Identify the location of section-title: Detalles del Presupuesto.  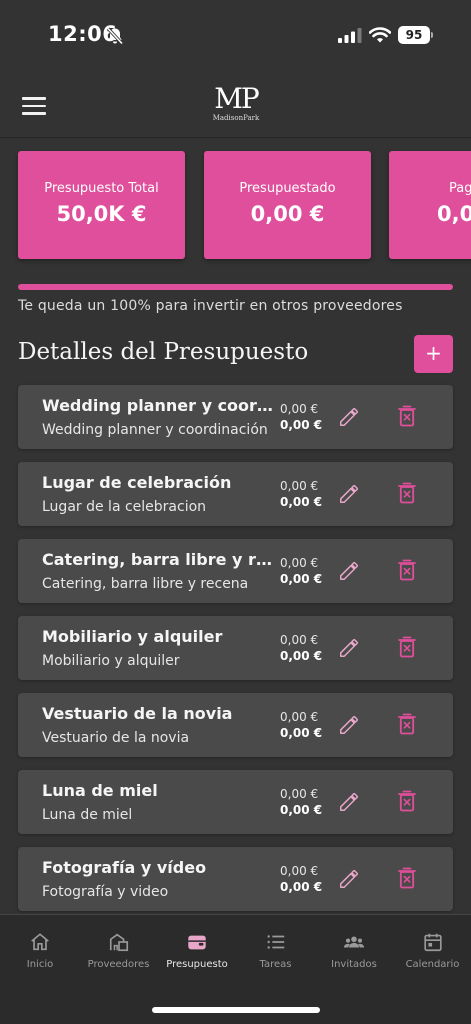
(163, 352).